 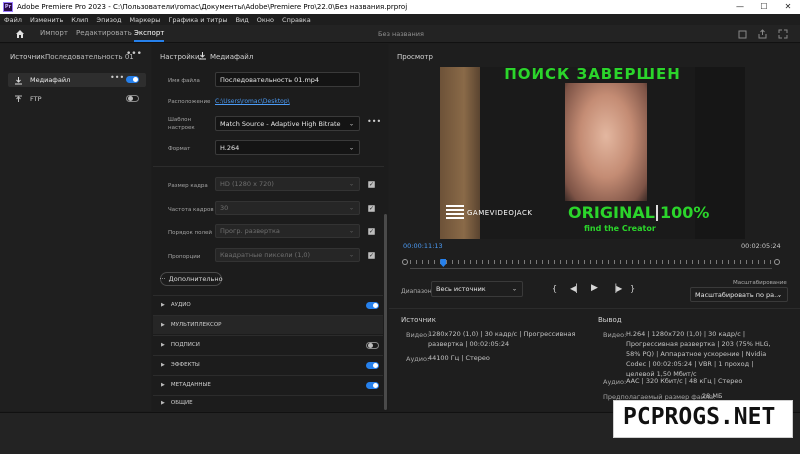 I want to click on range-select: Весь источник ⌄, so click(x=477, y=289).